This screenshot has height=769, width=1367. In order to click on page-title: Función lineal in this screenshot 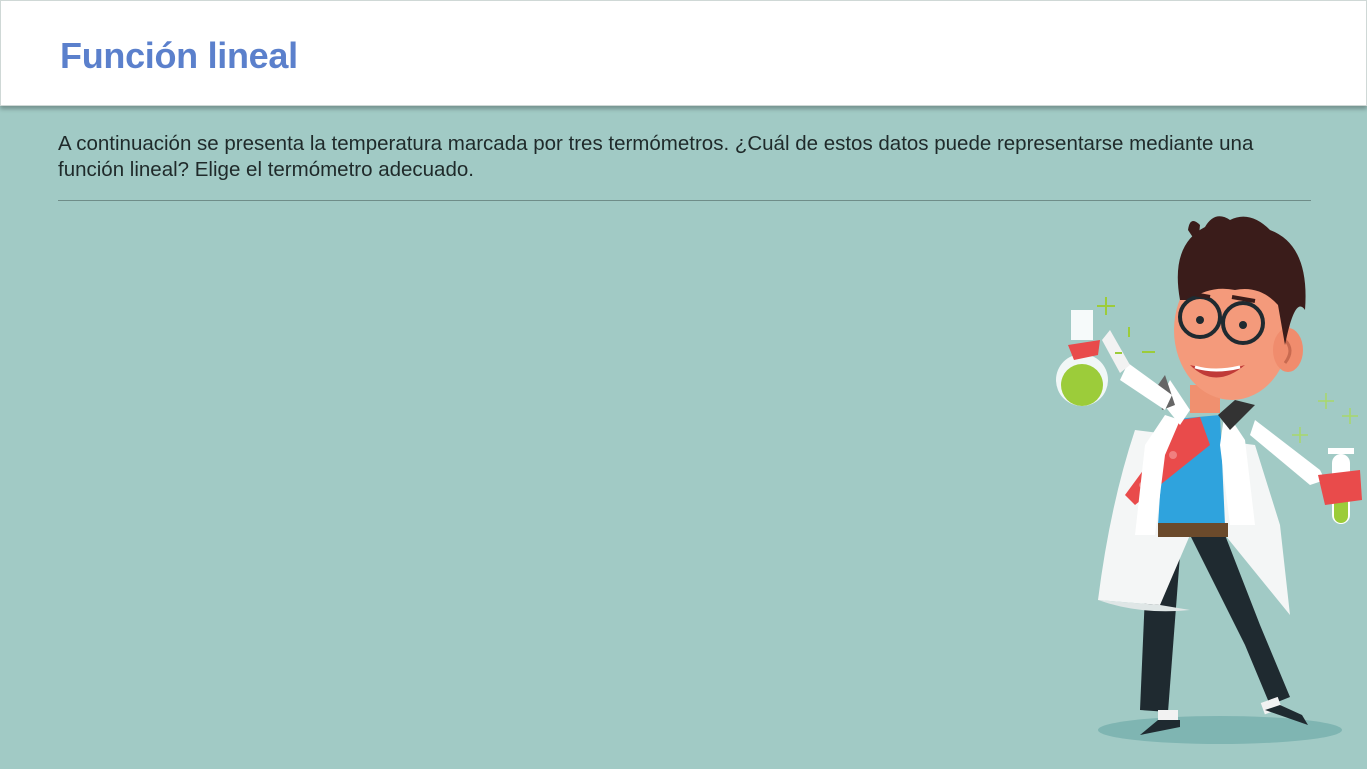, I will do `click(179, 55)`.